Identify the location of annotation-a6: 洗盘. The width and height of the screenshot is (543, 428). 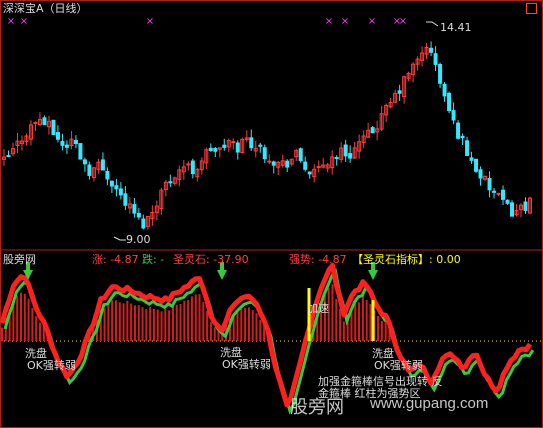
(383, 353).